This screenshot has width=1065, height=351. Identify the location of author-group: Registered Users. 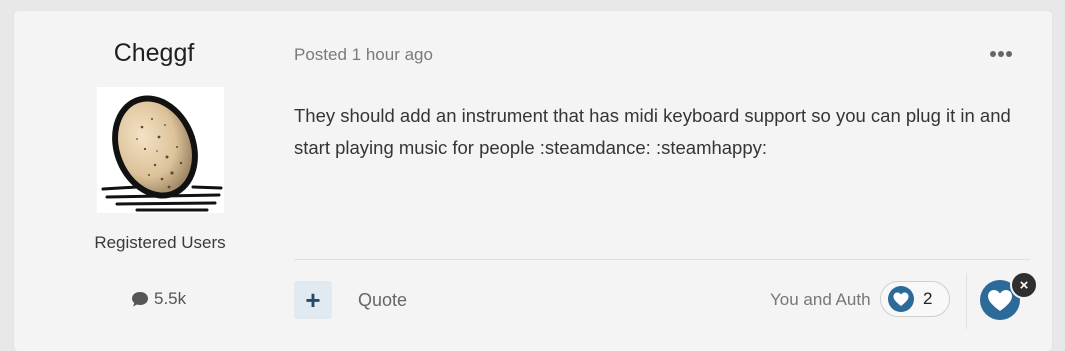
(160, 242).